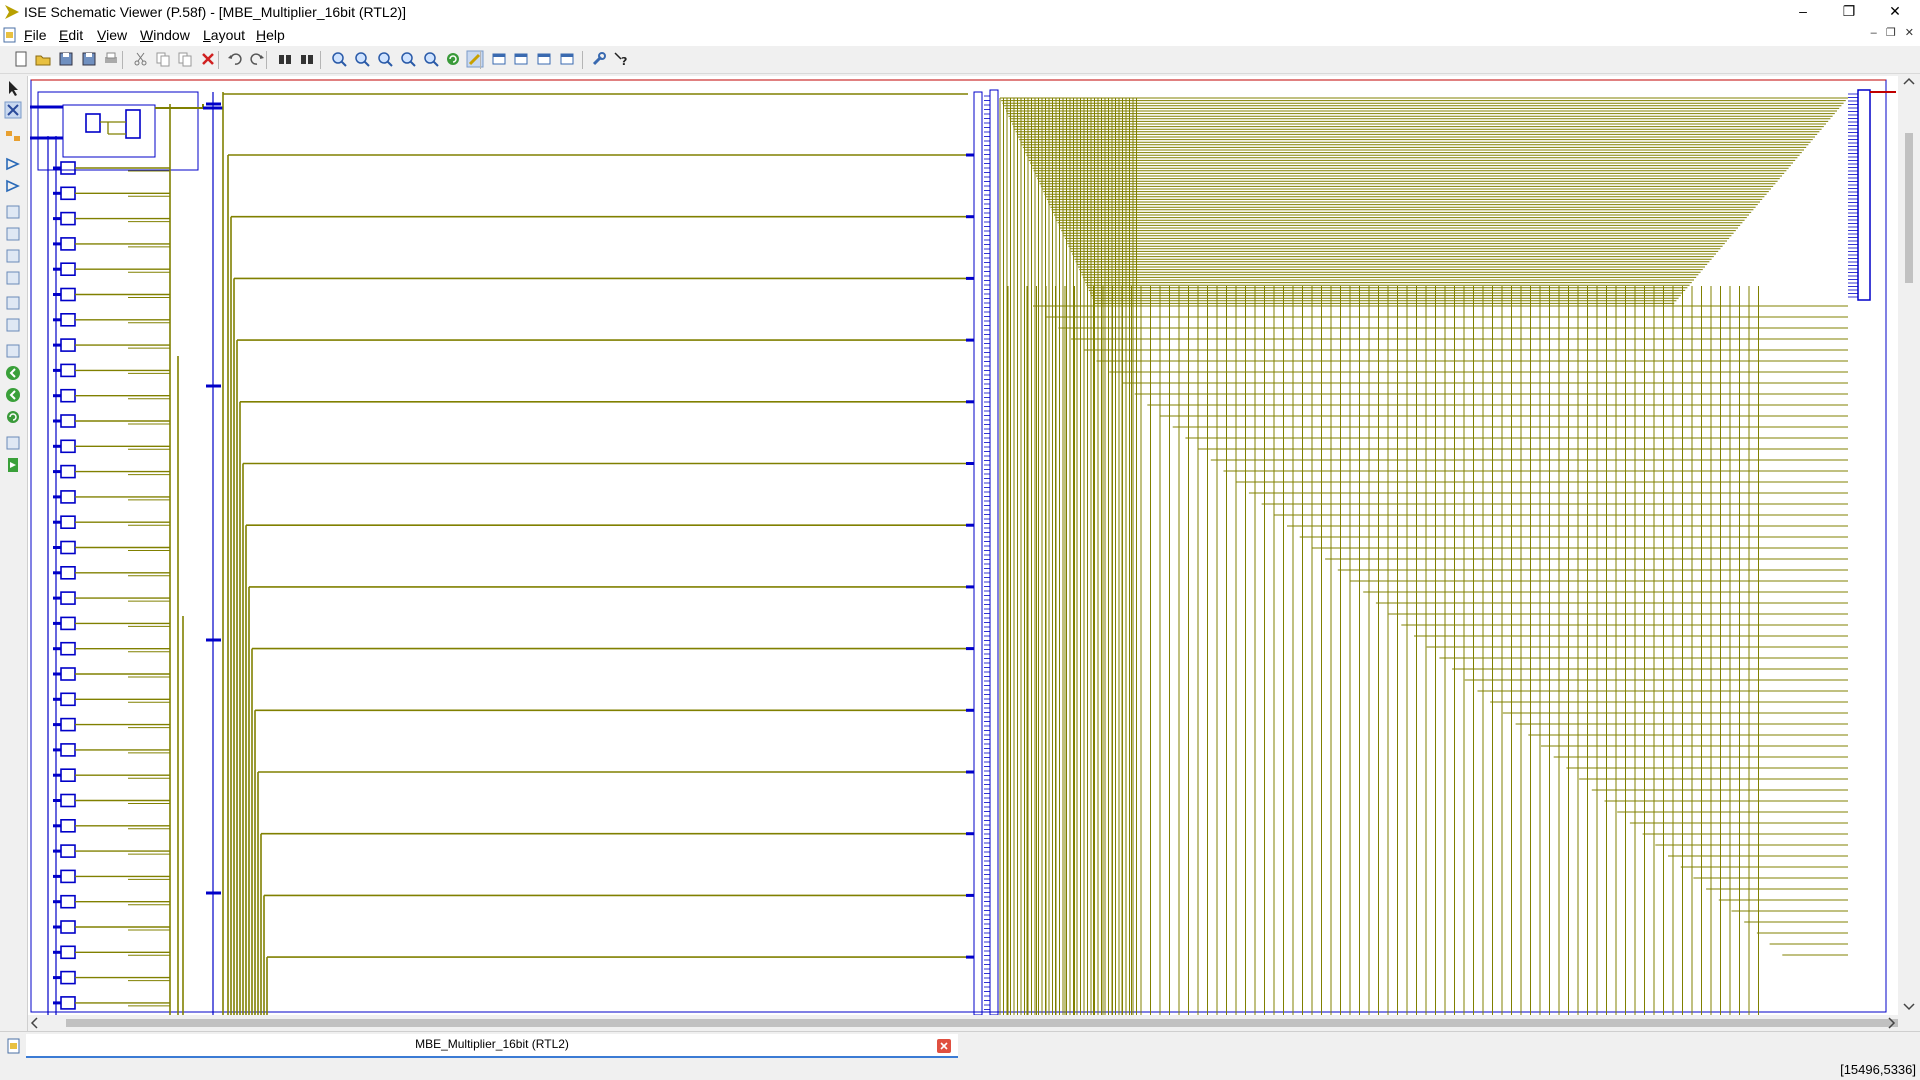 The height and width of the screenshot is (1080, 1920). What do you see at coordinates (141, 59) in the screenshot?
I see `cut-icon` at bounding box center [141, 59].